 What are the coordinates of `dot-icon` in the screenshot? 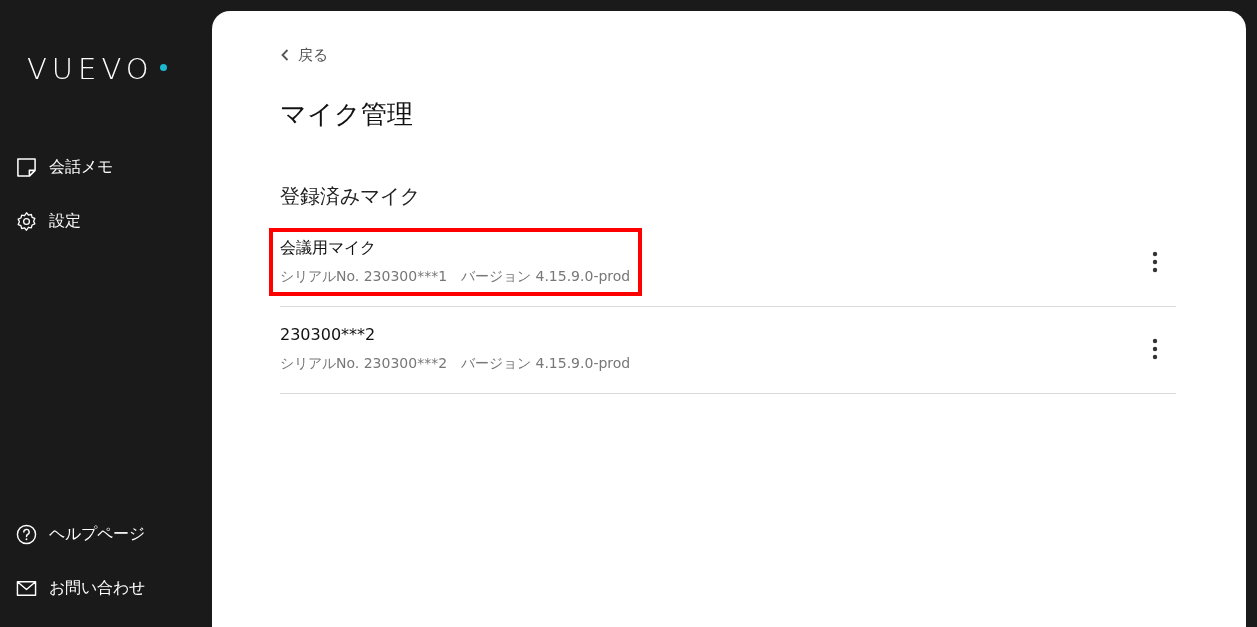 It's located at (163, 67).